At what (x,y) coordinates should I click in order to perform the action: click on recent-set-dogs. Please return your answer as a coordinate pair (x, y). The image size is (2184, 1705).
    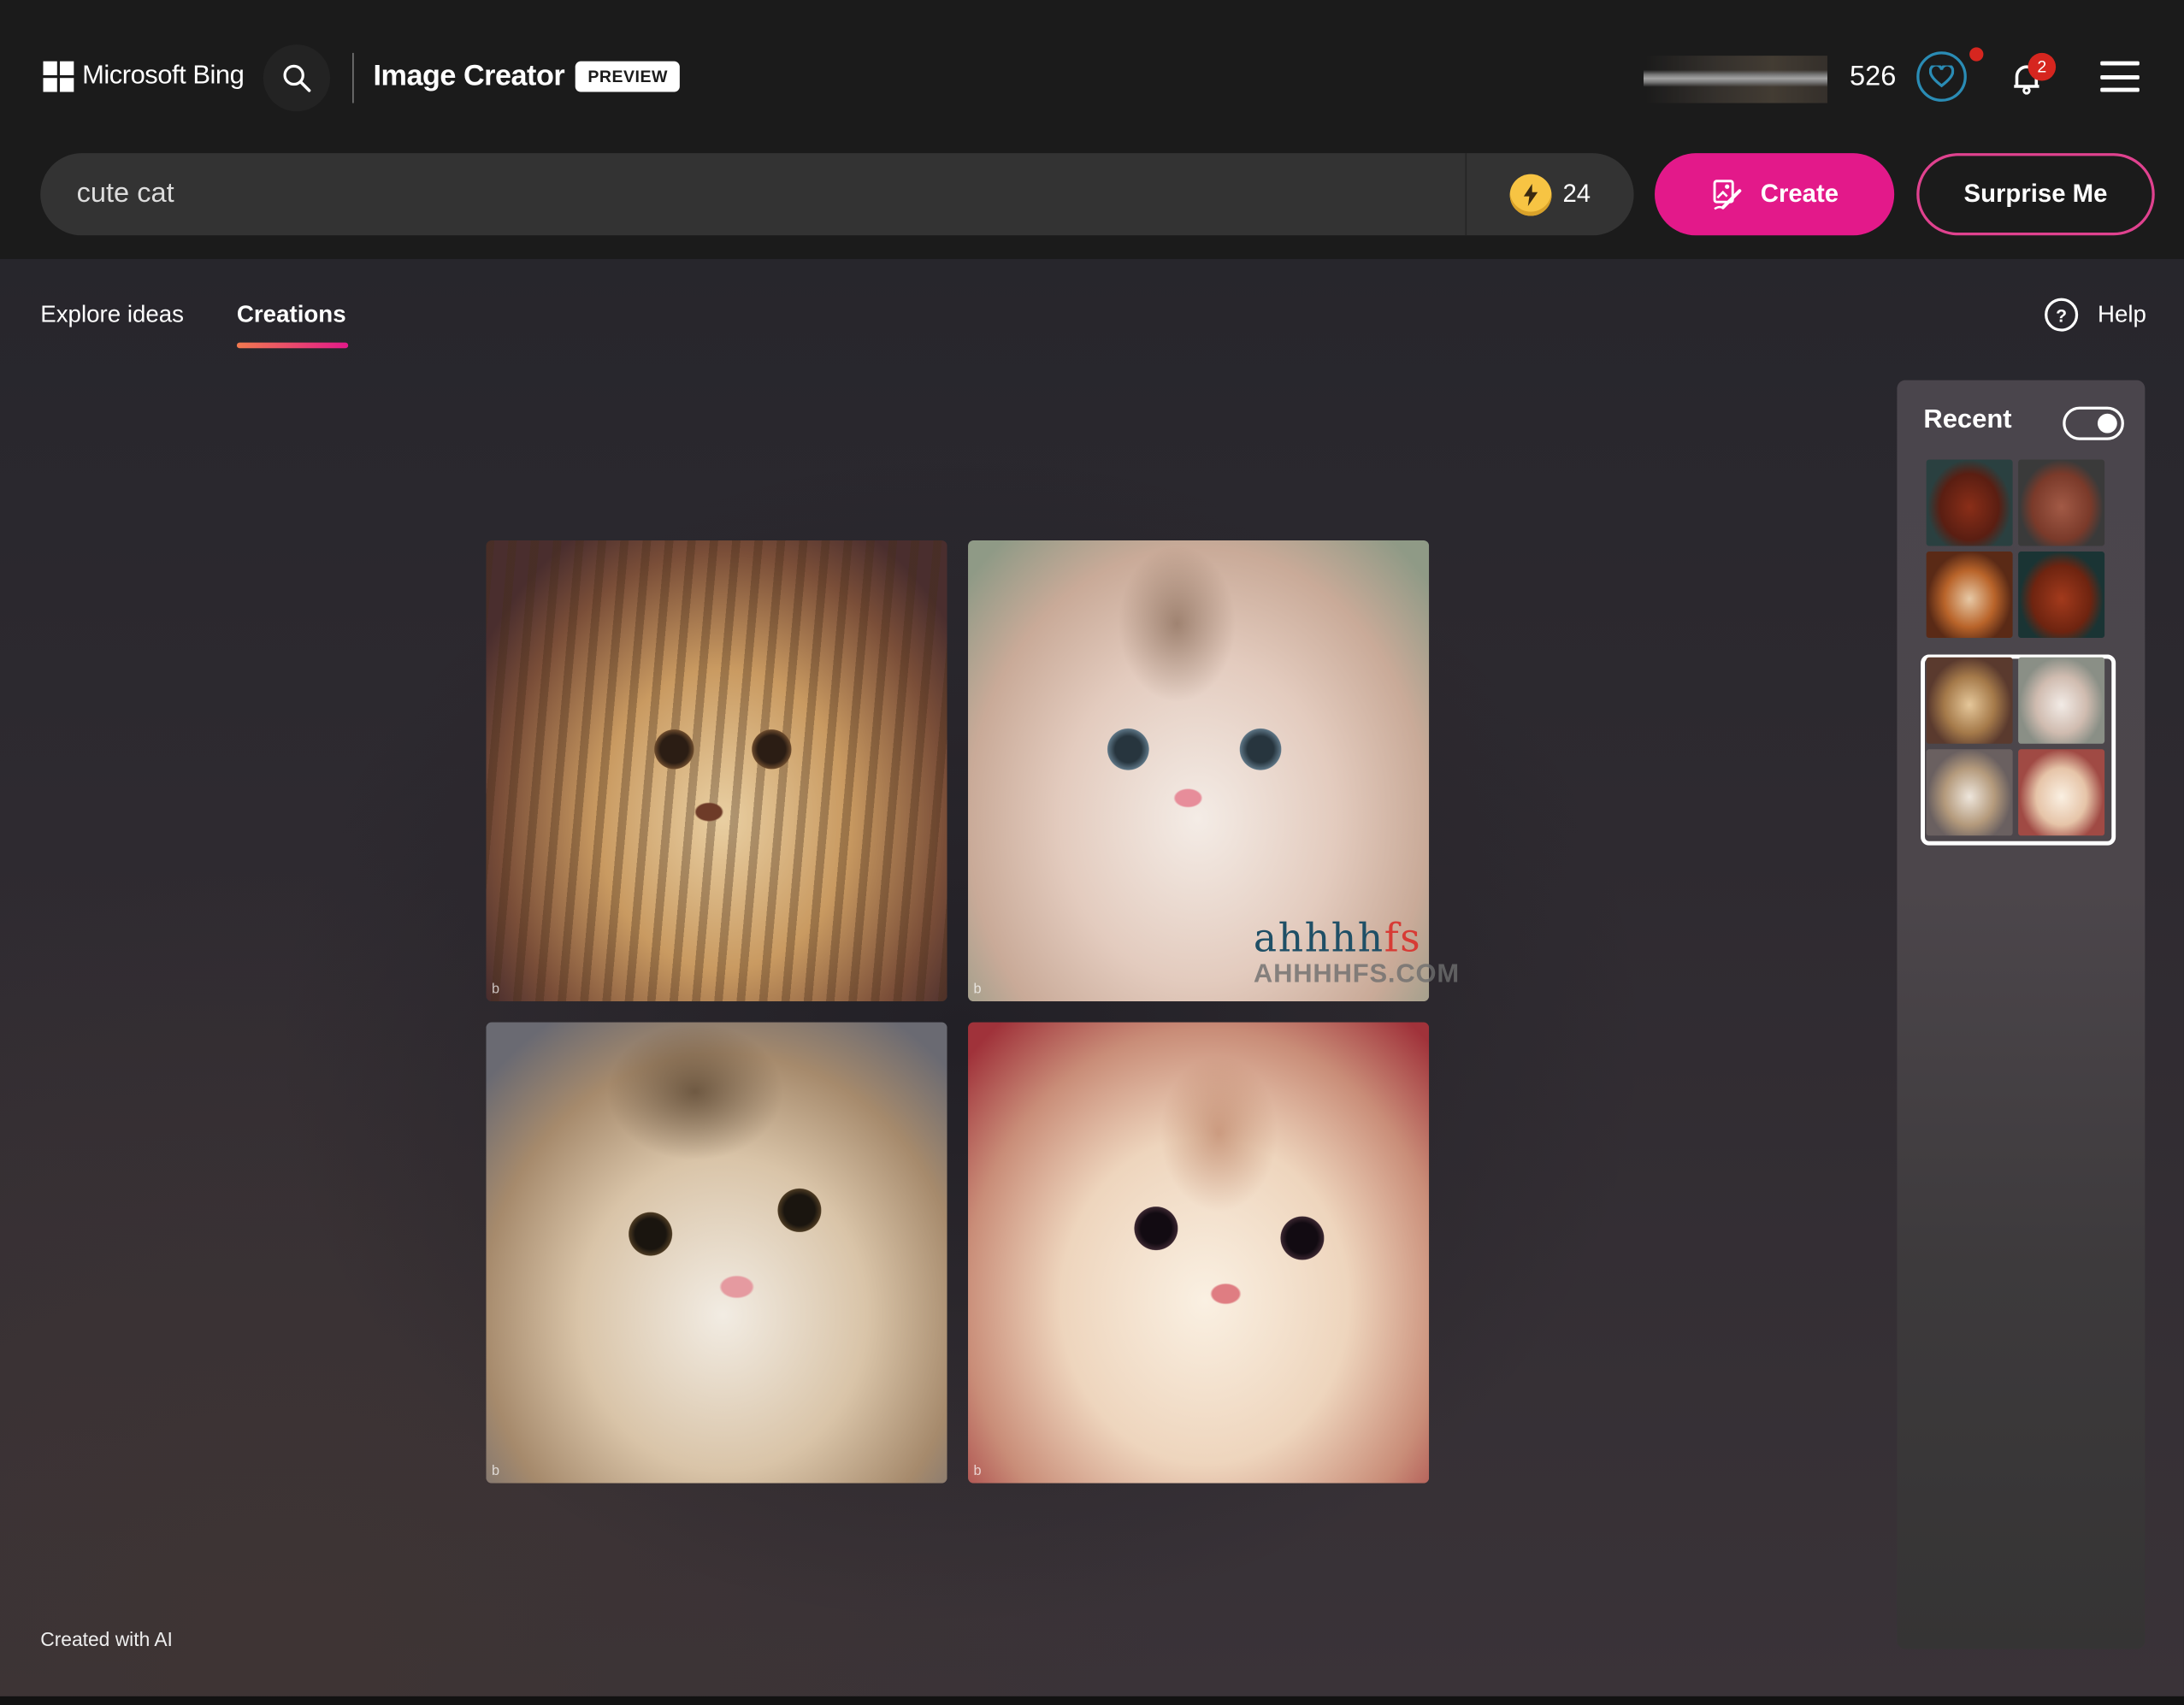
    Looking at the image, I should click on (2015, 548).